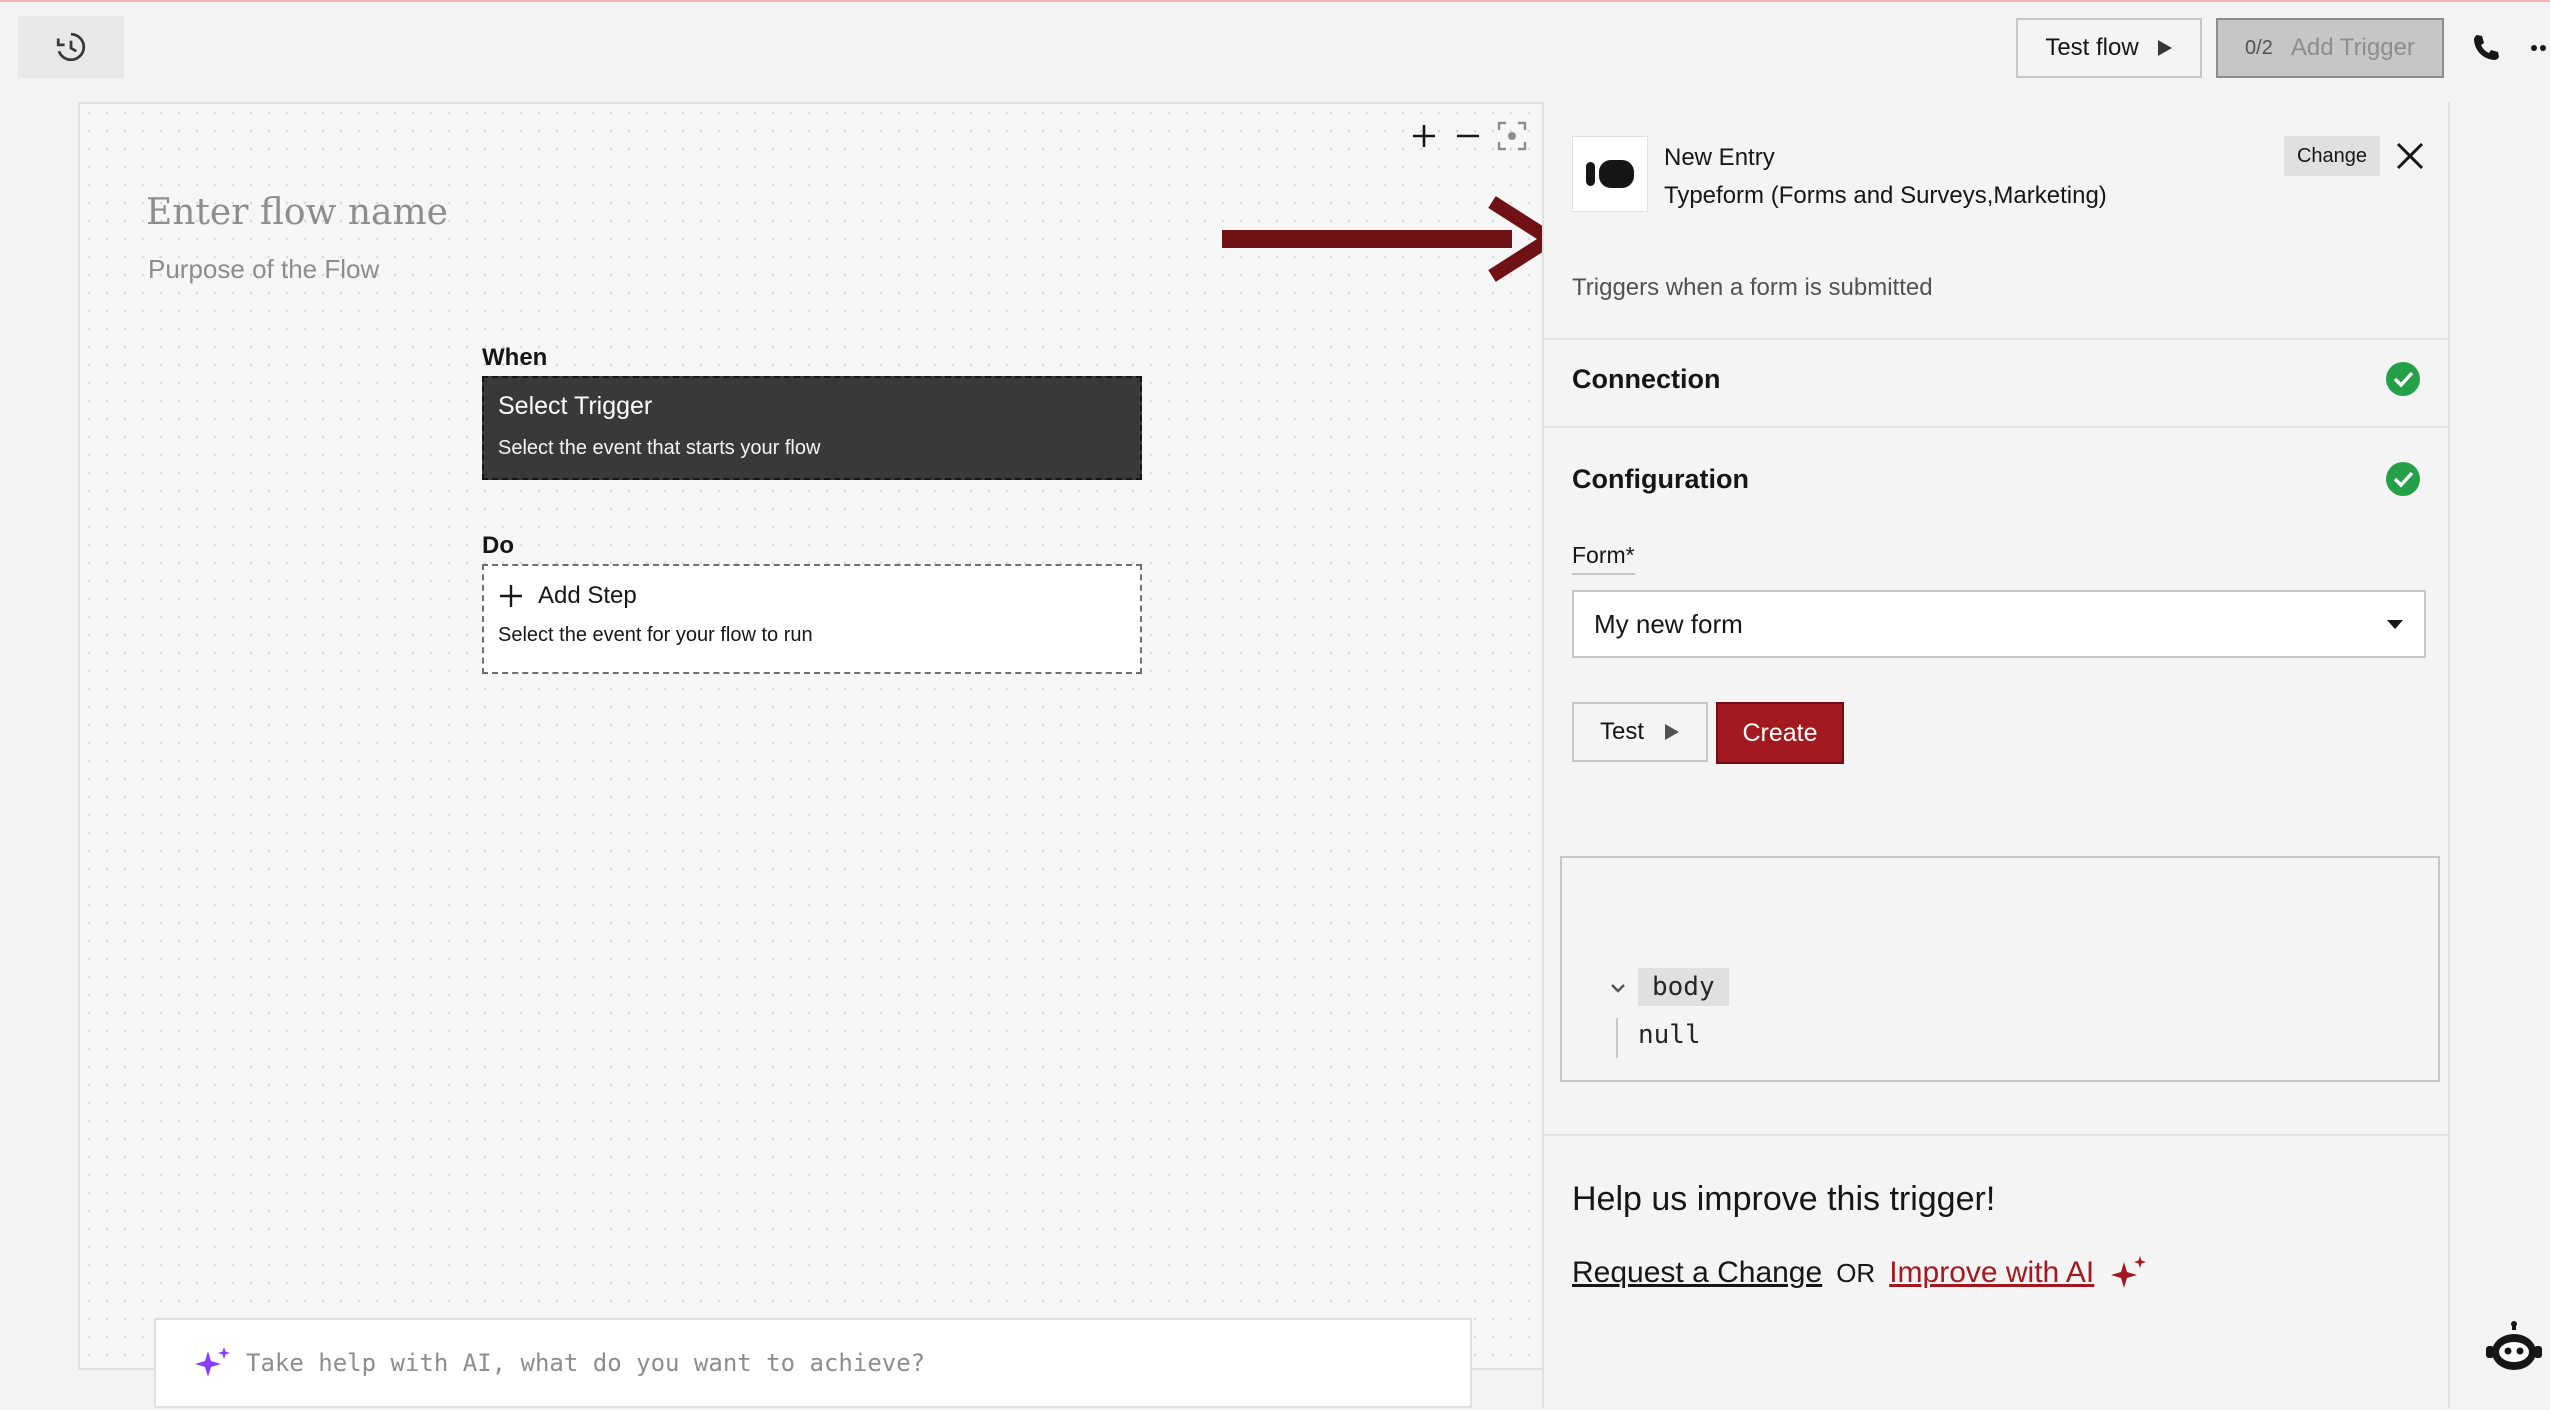 The image size is (2550, 1410). What do you see at coordinates (2395, 624) in the screenshot?
I see `chevron-down-icon` at bounding box center [2395, 624].